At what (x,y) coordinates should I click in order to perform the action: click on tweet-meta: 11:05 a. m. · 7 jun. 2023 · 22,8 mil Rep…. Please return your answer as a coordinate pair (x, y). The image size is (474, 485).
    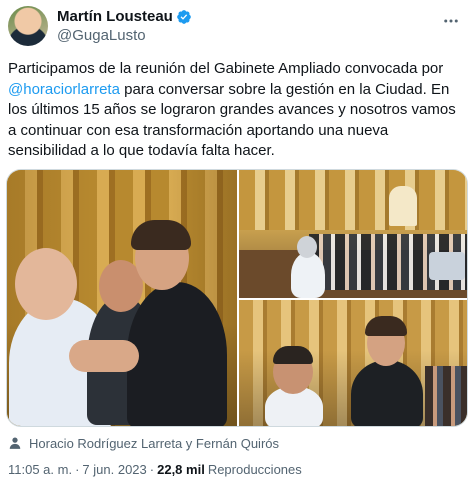
    Looking at the image, I should click on (155, 470).